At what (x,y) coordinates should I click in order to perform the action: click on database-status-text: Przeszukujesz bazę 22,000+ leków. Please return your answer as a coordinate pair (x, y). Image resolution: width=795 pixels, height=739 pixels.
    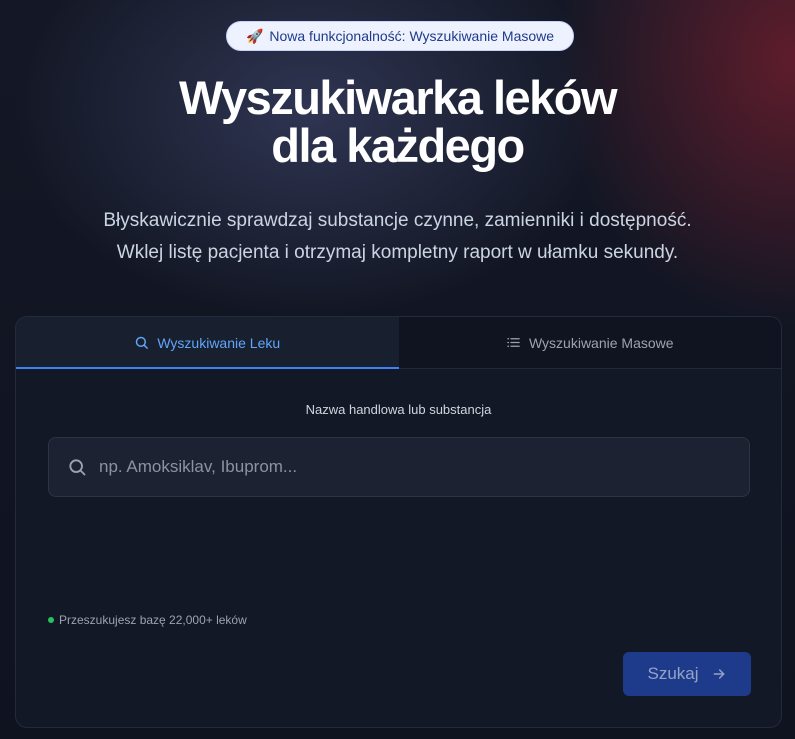
    Looking at the image, I should click on (153, 620).